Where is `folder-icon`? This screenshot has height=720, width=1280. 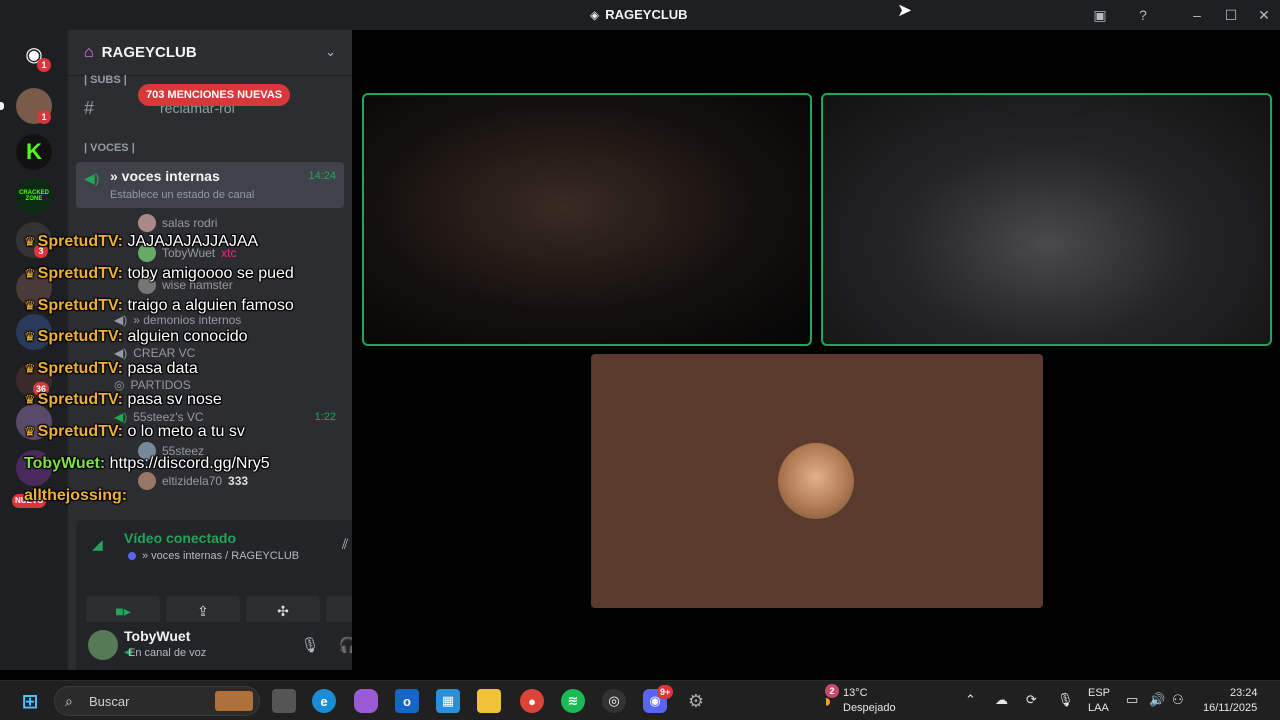 folder-icon is located at coordinates (489, 701).